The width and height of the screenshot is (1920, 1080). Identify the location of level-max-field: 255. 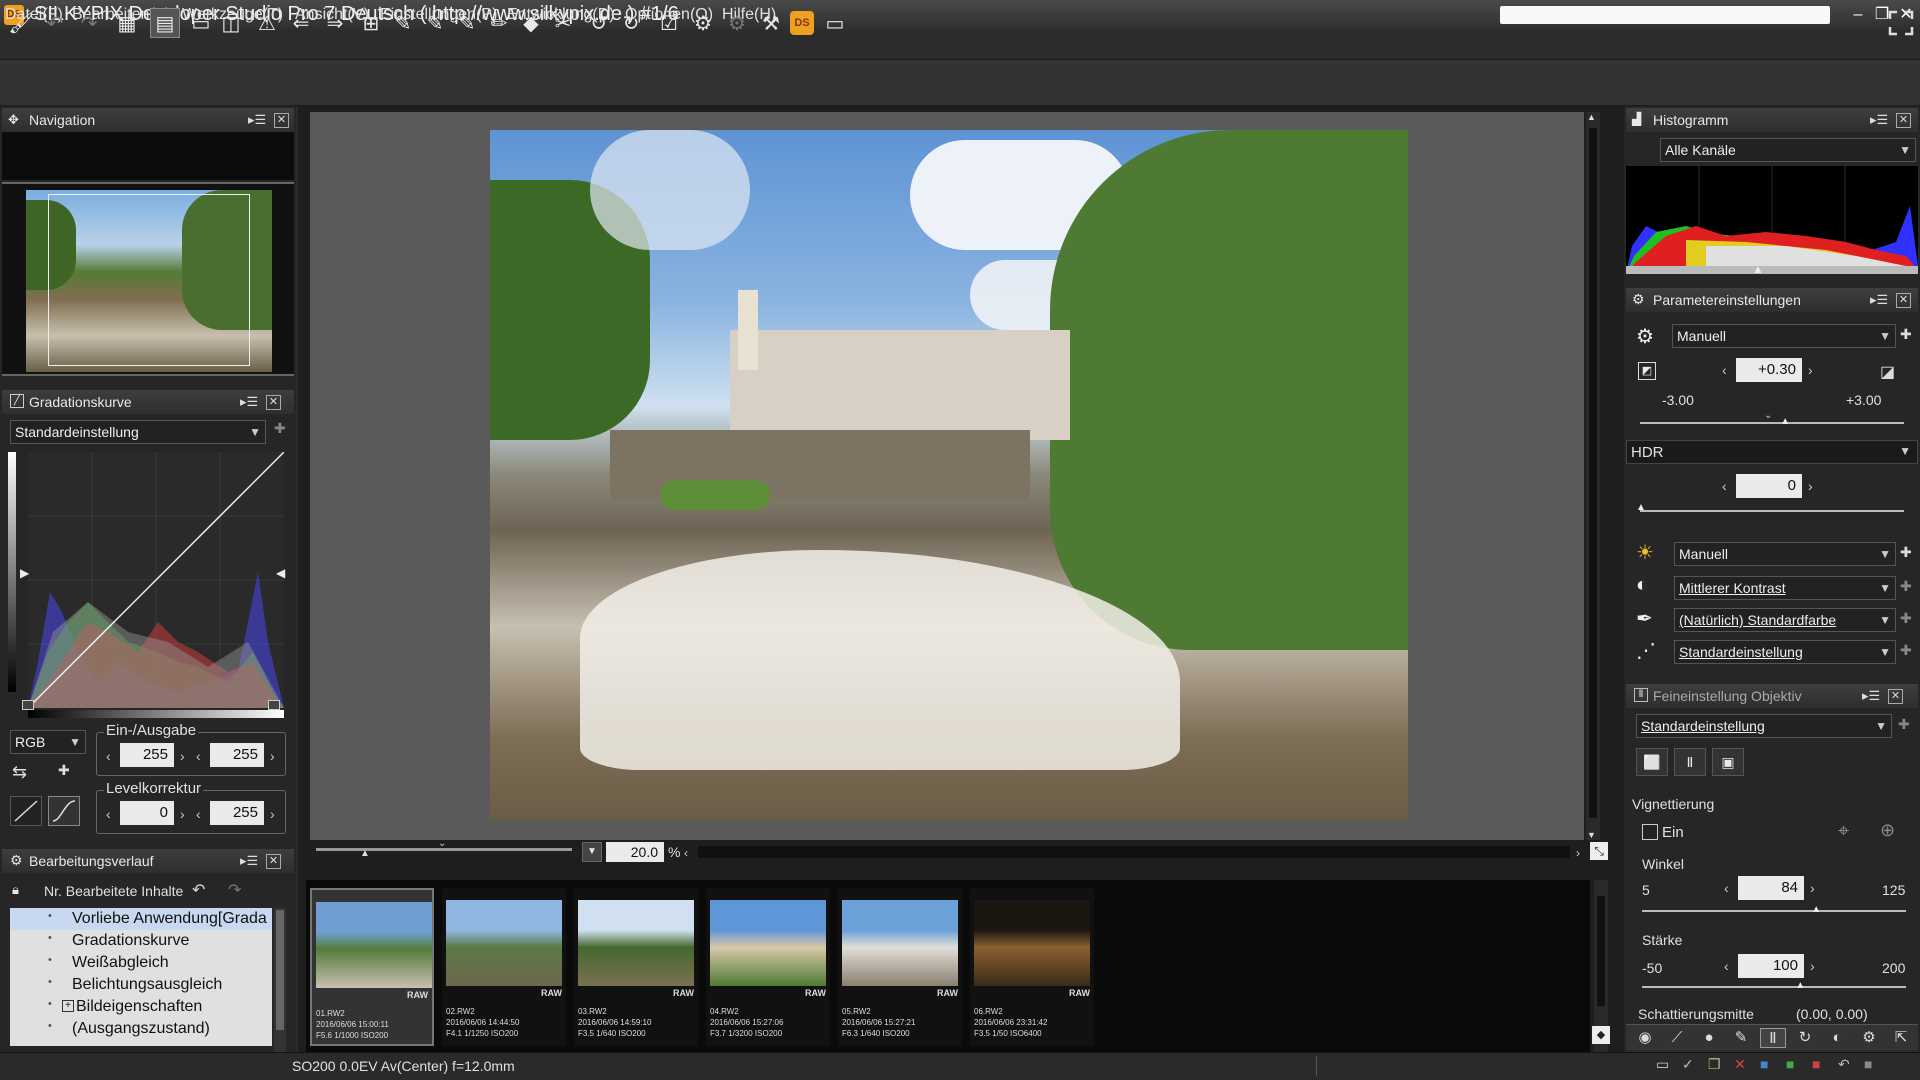
(237, 813).